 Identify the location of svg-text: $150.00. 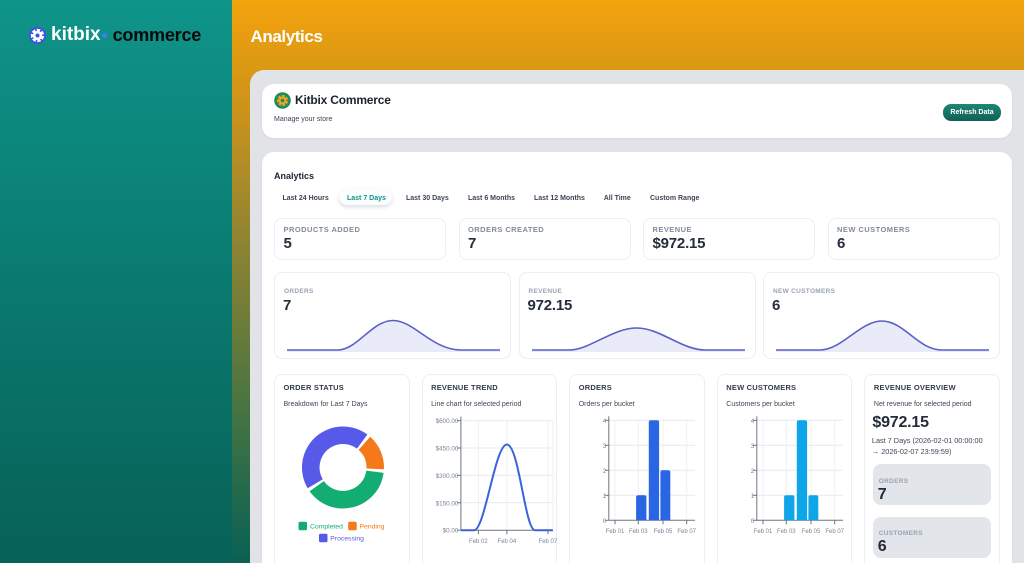
(446, 503).